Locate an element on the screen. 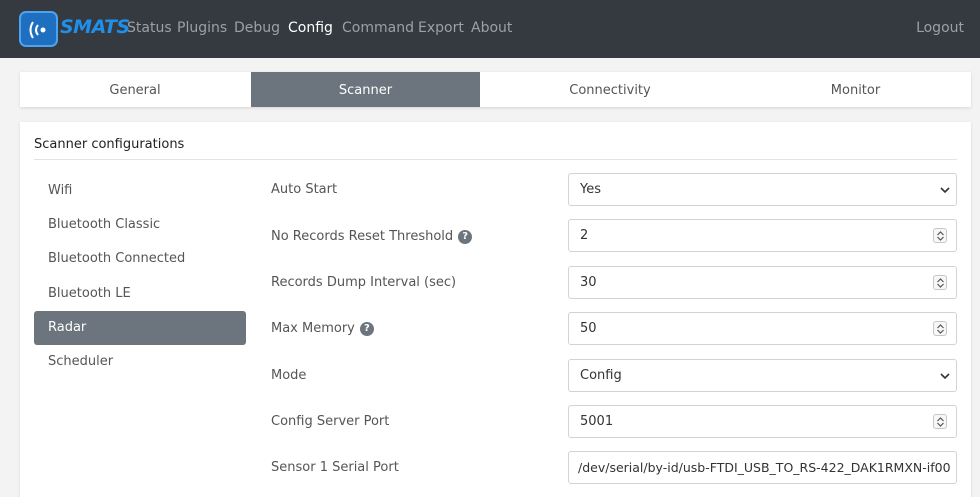  max-memory-input: 50 is located at coordinates (762, 328).